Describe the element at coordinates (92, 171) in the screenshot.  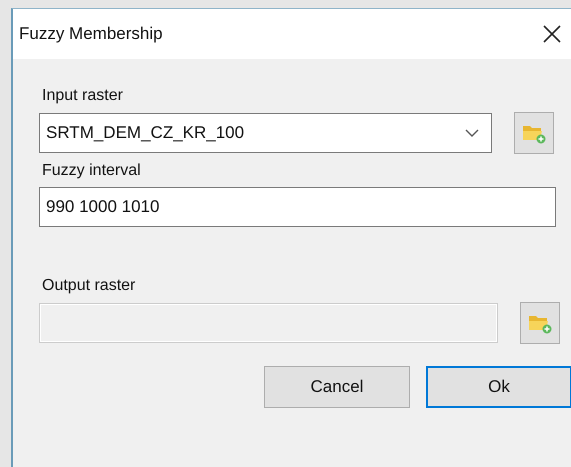
I see `field-label: Fuzzy interval` at that location.